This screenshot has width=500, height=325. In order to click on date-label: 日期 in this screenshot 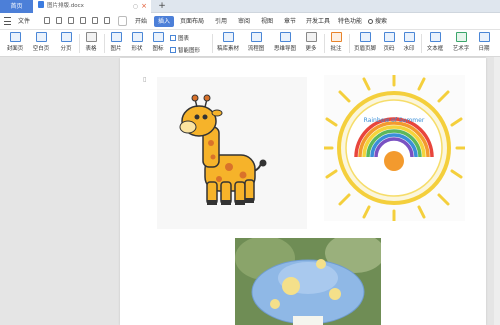, I will do `click(484, 49)`.